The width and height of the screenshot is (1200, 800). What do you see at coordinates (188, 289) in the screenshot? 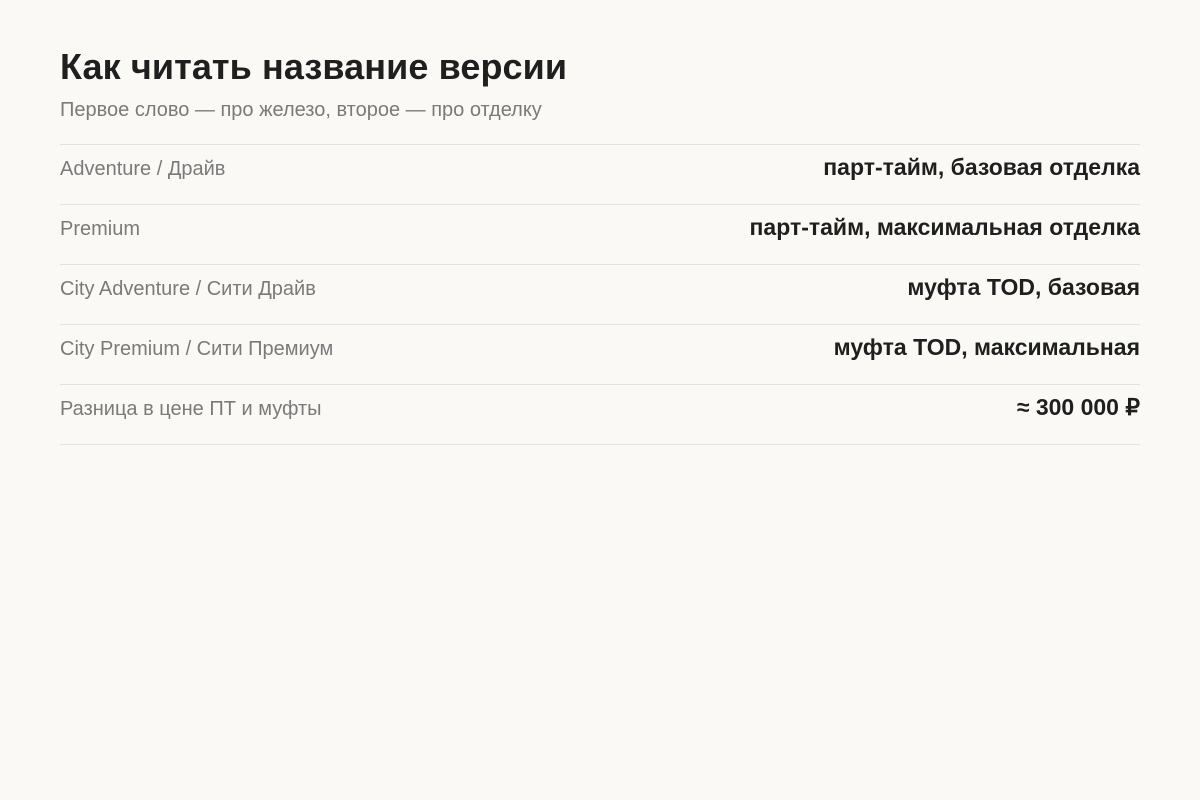
I see `row-label: City Adventure / Сити Драйв` at bounding box center [188, 289].